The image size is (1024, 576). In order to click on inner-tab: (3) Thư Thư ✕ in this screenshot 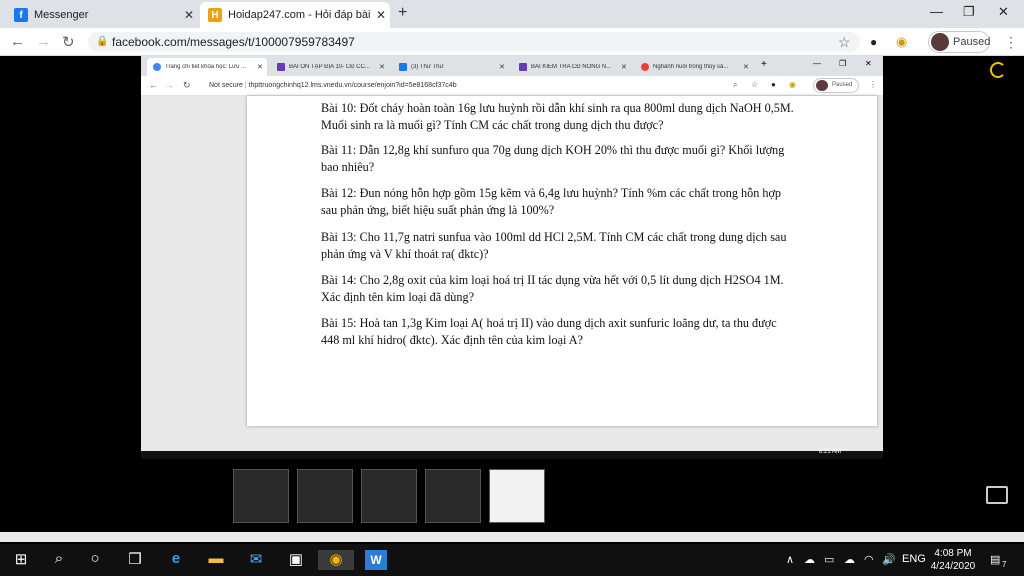, I will do `click(451, 67)`.